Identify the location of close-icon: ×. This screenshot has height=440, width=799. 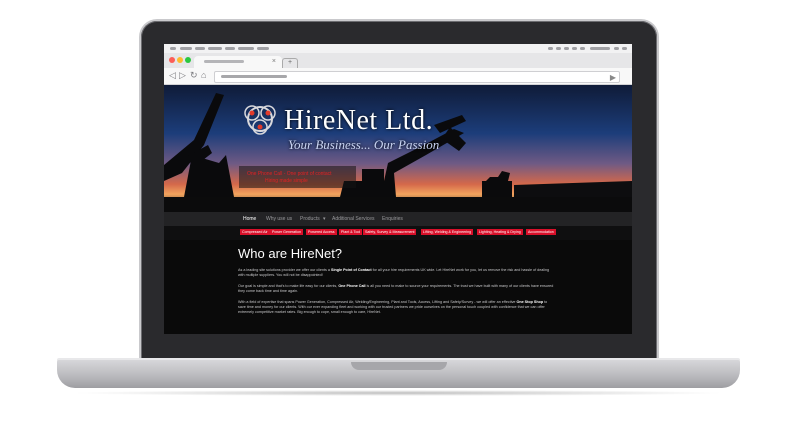
(274, 61).